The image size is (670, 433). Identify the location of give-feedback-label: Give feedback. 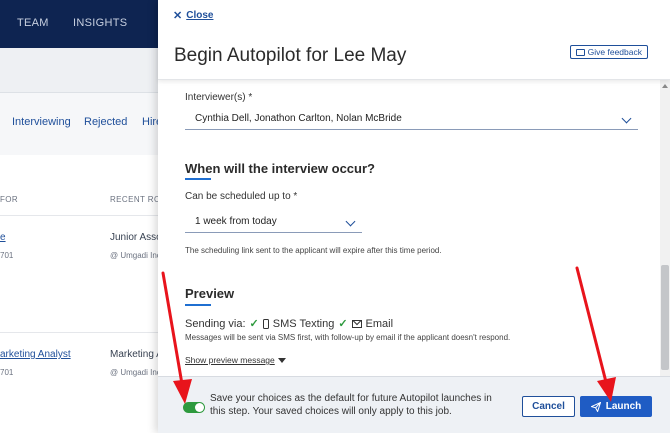
(614, 52).